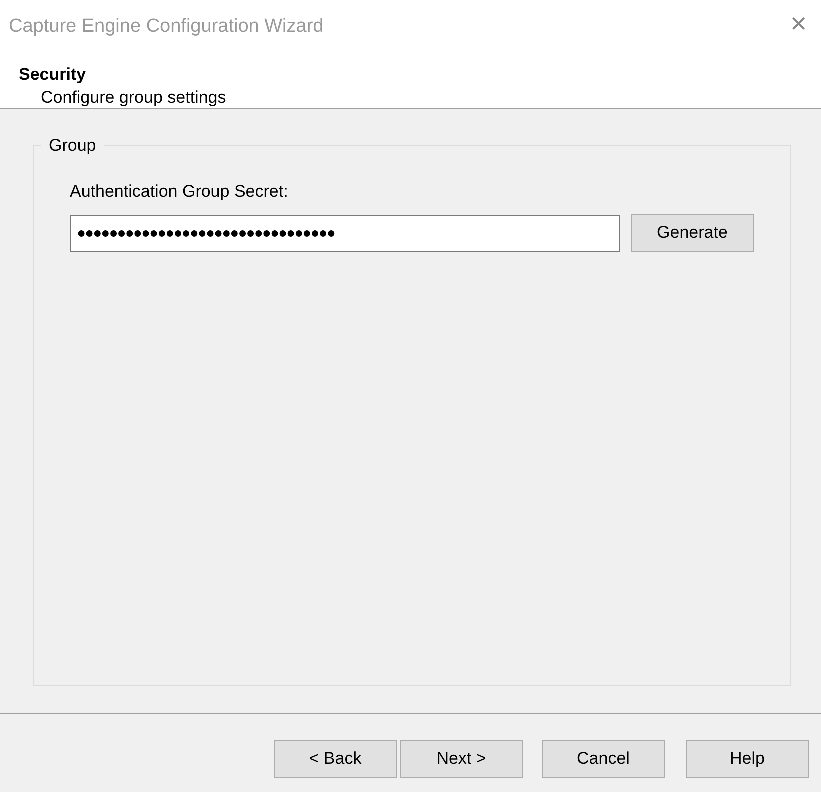  What do you see at coordinates (692, 233) in the screenshot?
I see `generate-button: Generate` at bounding box center [692, 233].